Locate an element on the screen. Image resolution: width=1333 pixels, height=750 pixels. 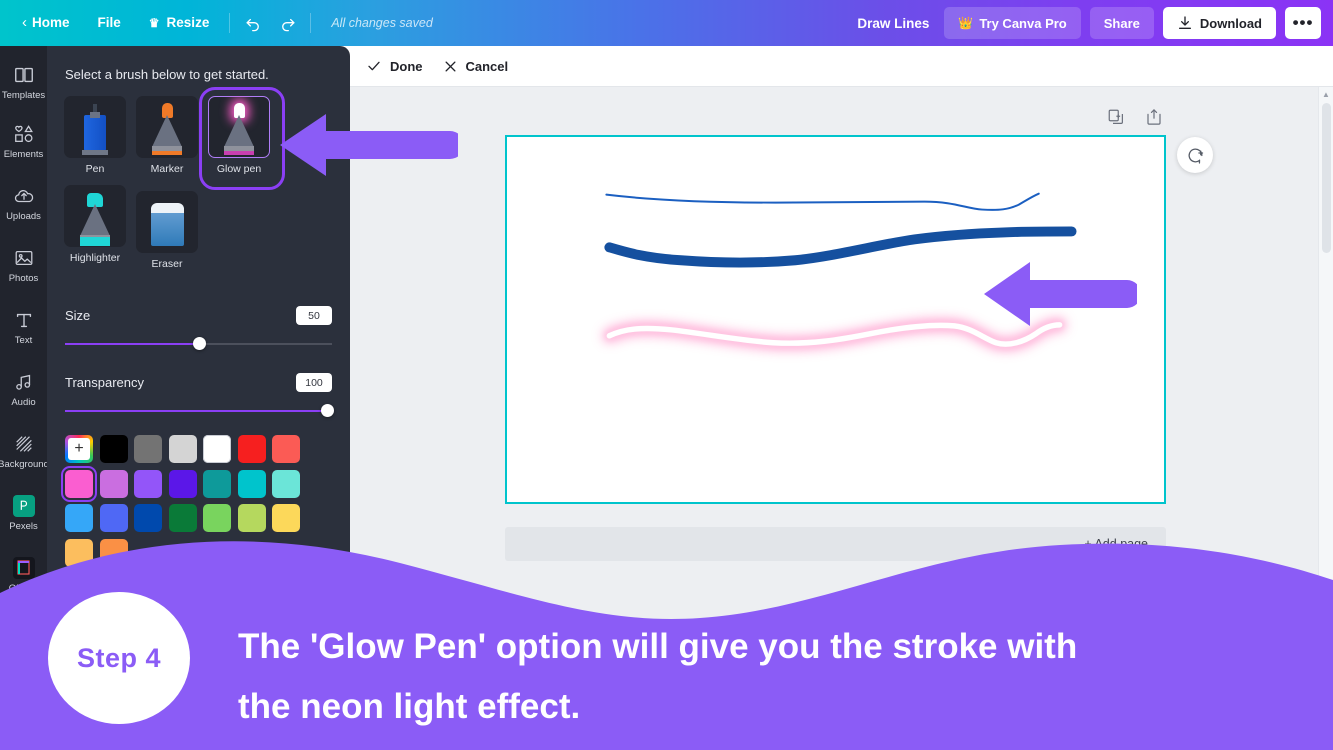
add-page-icon is located at coordinates (1154, 117).